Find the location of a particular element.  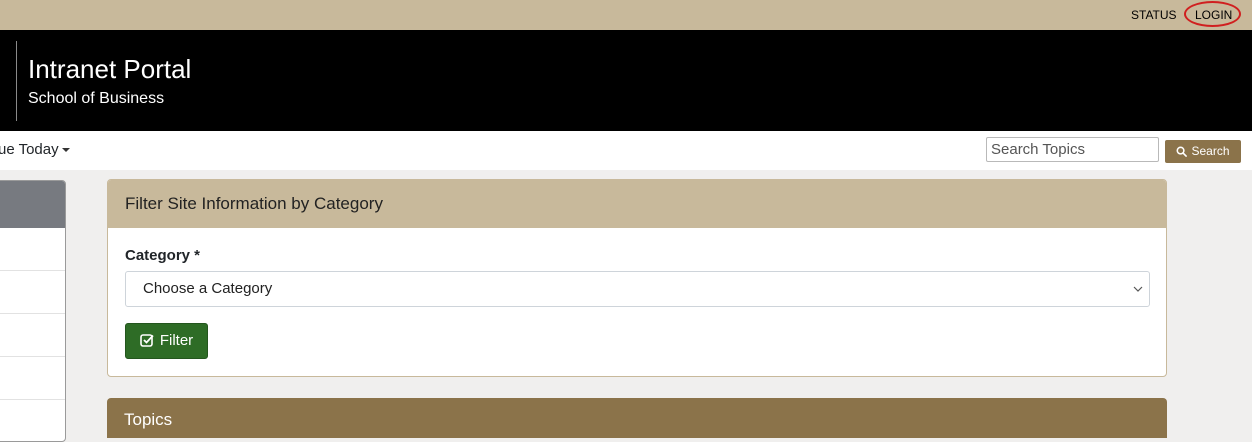

sidebar-panel is located at coordinates (33, 311).